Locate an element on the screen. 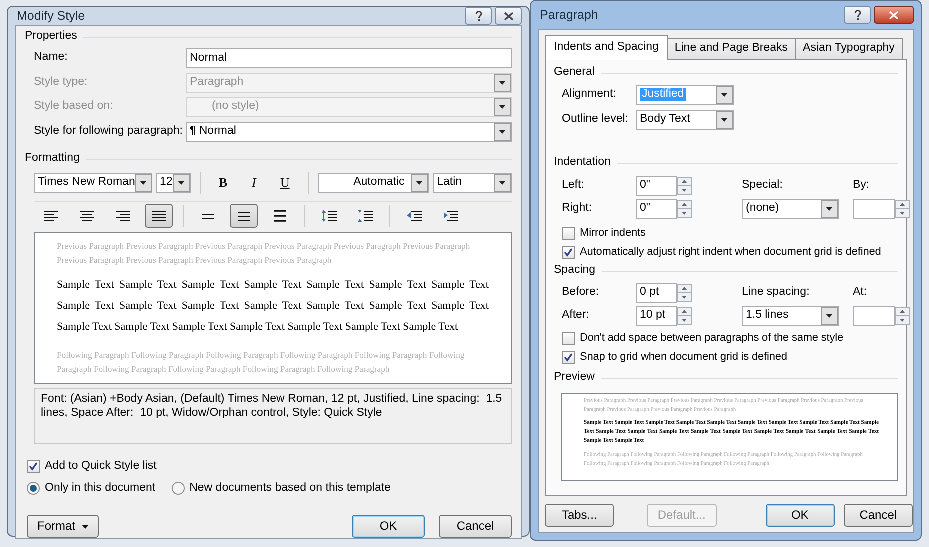 This screenshot has width=929, height=547. field-label: Right: is located at coordinates (578, 209).